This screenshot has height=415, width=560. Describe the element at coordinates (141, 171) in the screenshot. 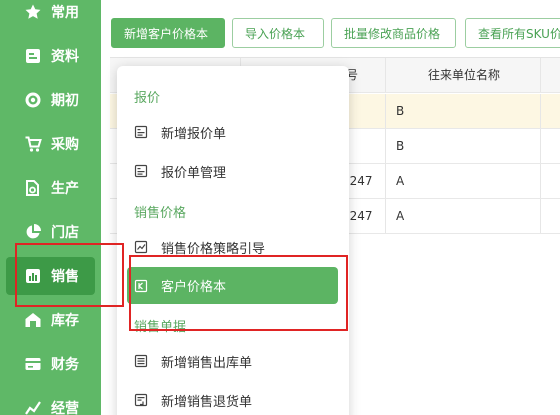

I see `quote-list-icon` at that location.